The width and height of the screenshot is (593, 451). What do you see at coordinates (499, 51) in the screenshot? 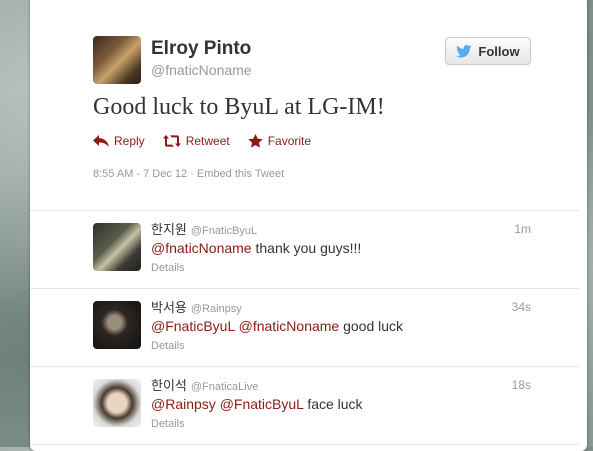
I see `follow-label: Follow` at bounding box center [499, 51].